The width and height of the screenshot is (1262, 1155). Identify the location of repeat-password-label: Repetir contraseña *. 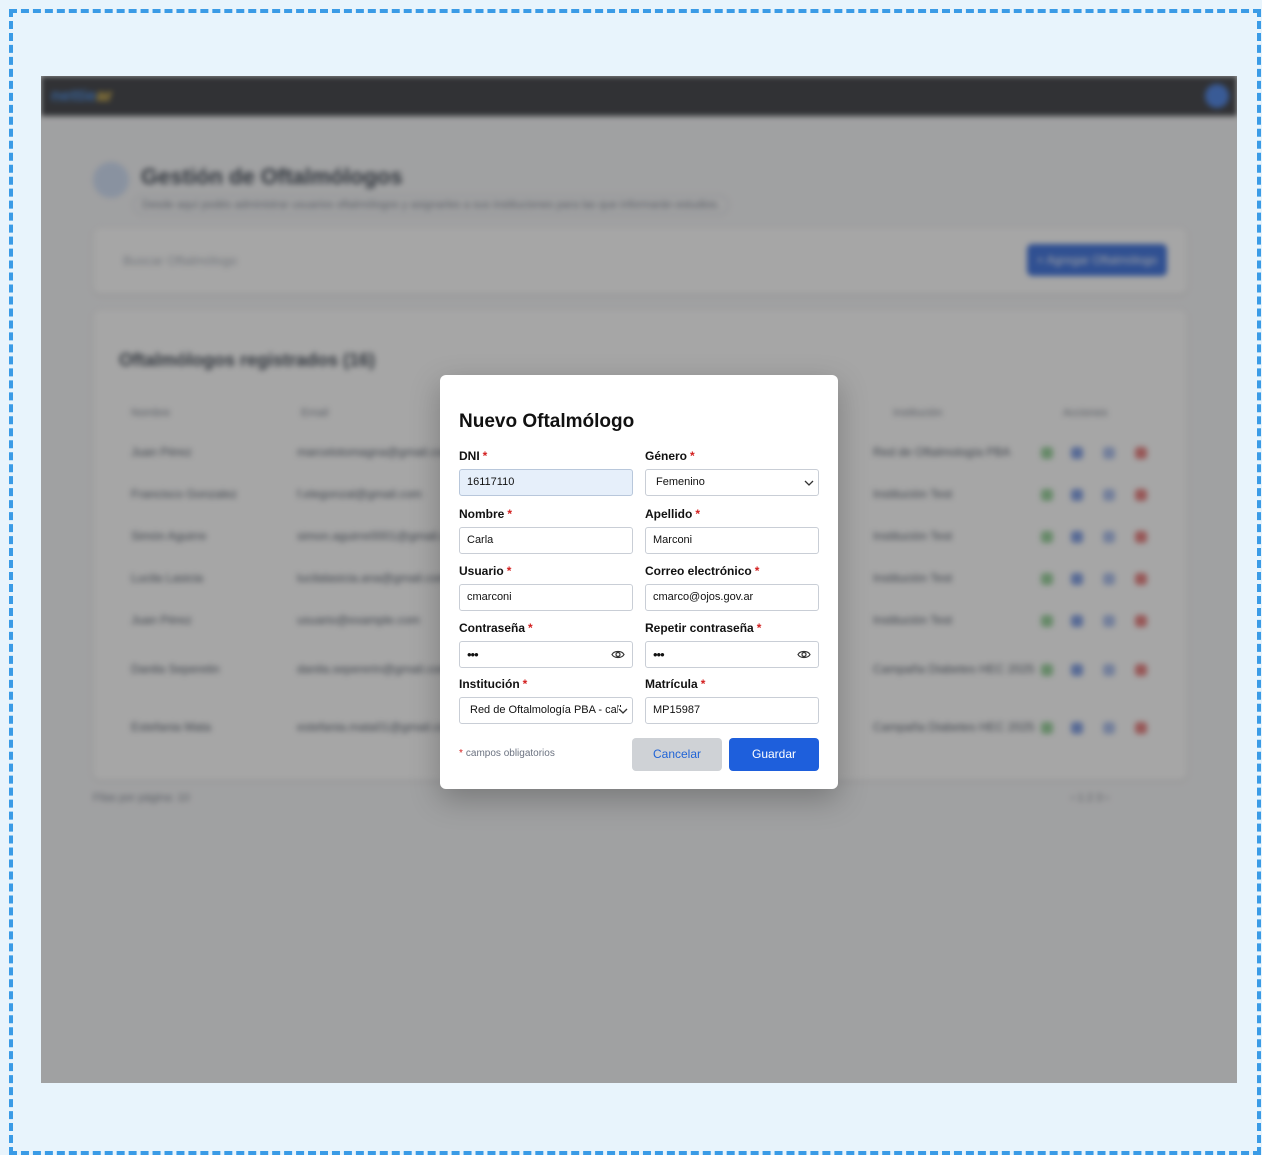
(703, 628).